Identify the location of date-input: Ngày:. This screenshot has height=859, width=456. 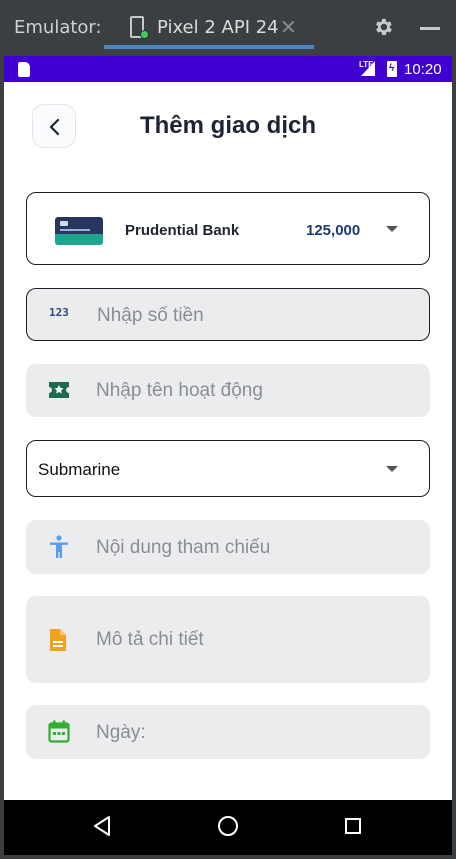
(228, 732).